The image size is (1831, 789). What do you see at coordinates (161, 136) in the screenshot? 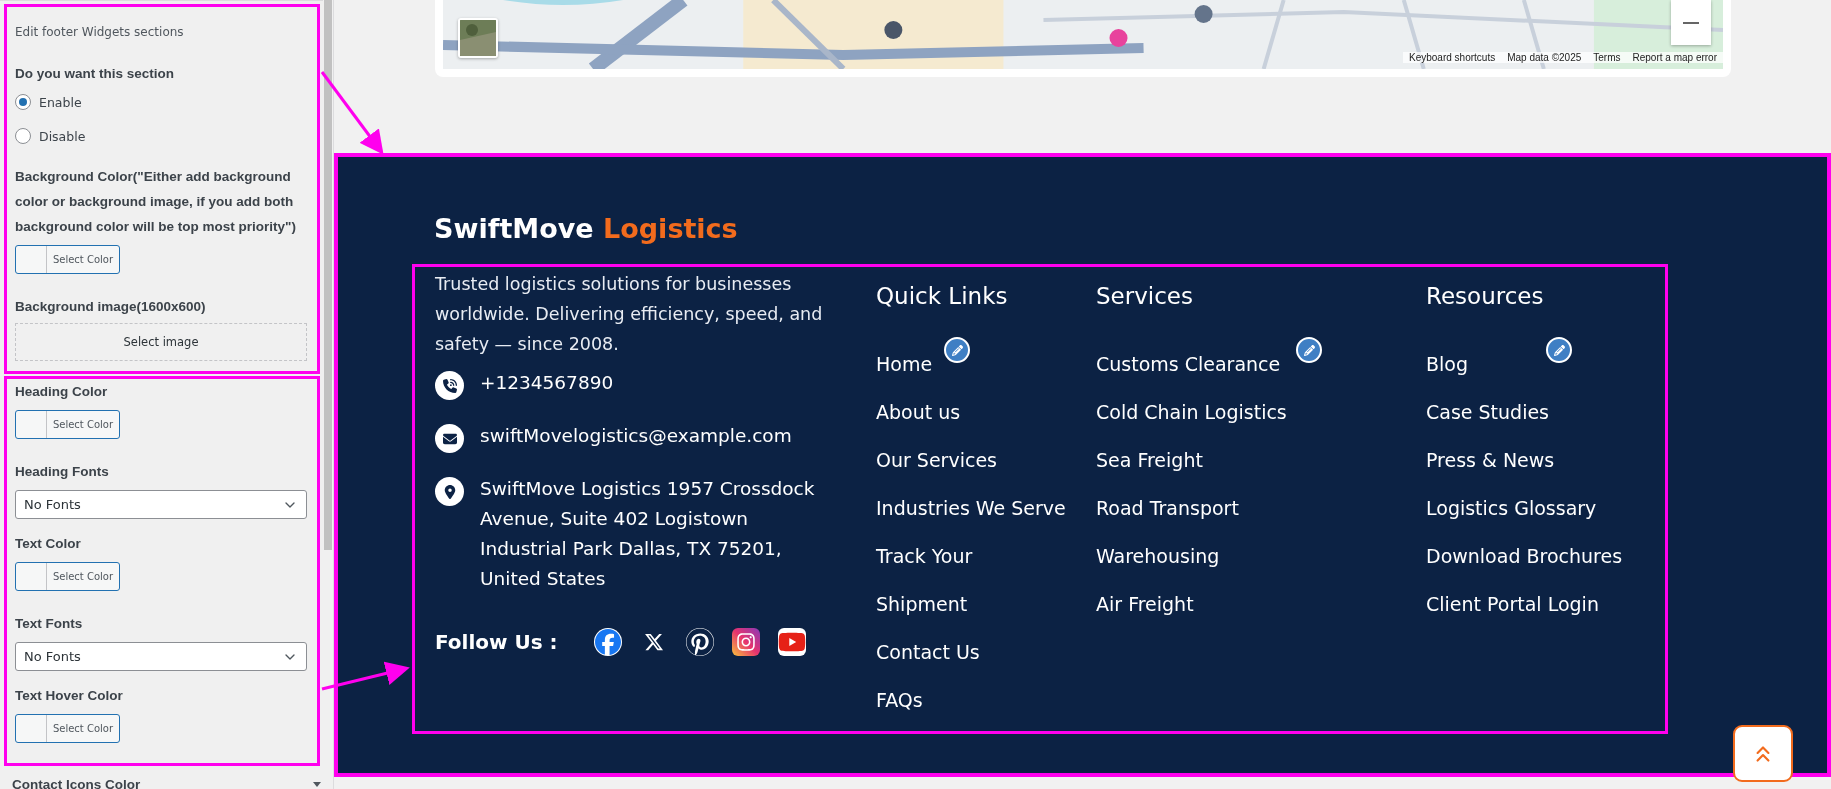
I see `radio-option: Disable` at bounding box center [161, 136].